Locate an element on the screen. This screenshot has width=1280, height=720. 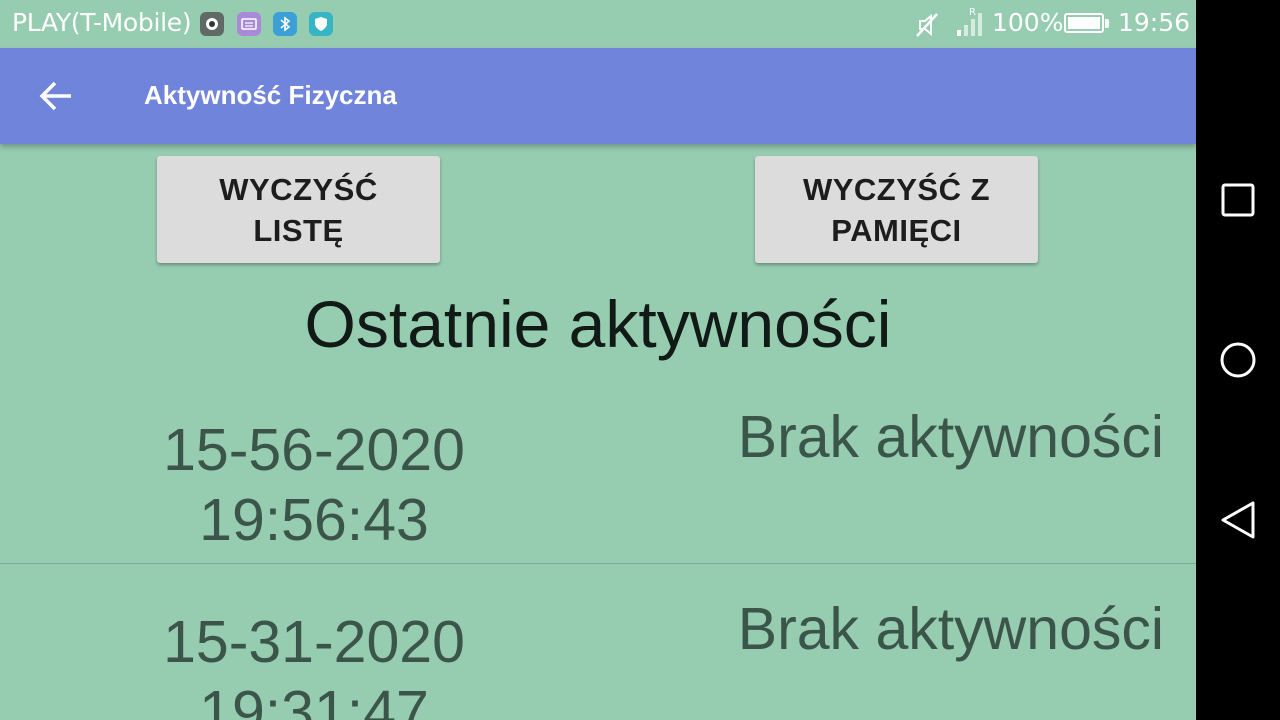
recents-square-icon is located at coordinates (1238, 200).